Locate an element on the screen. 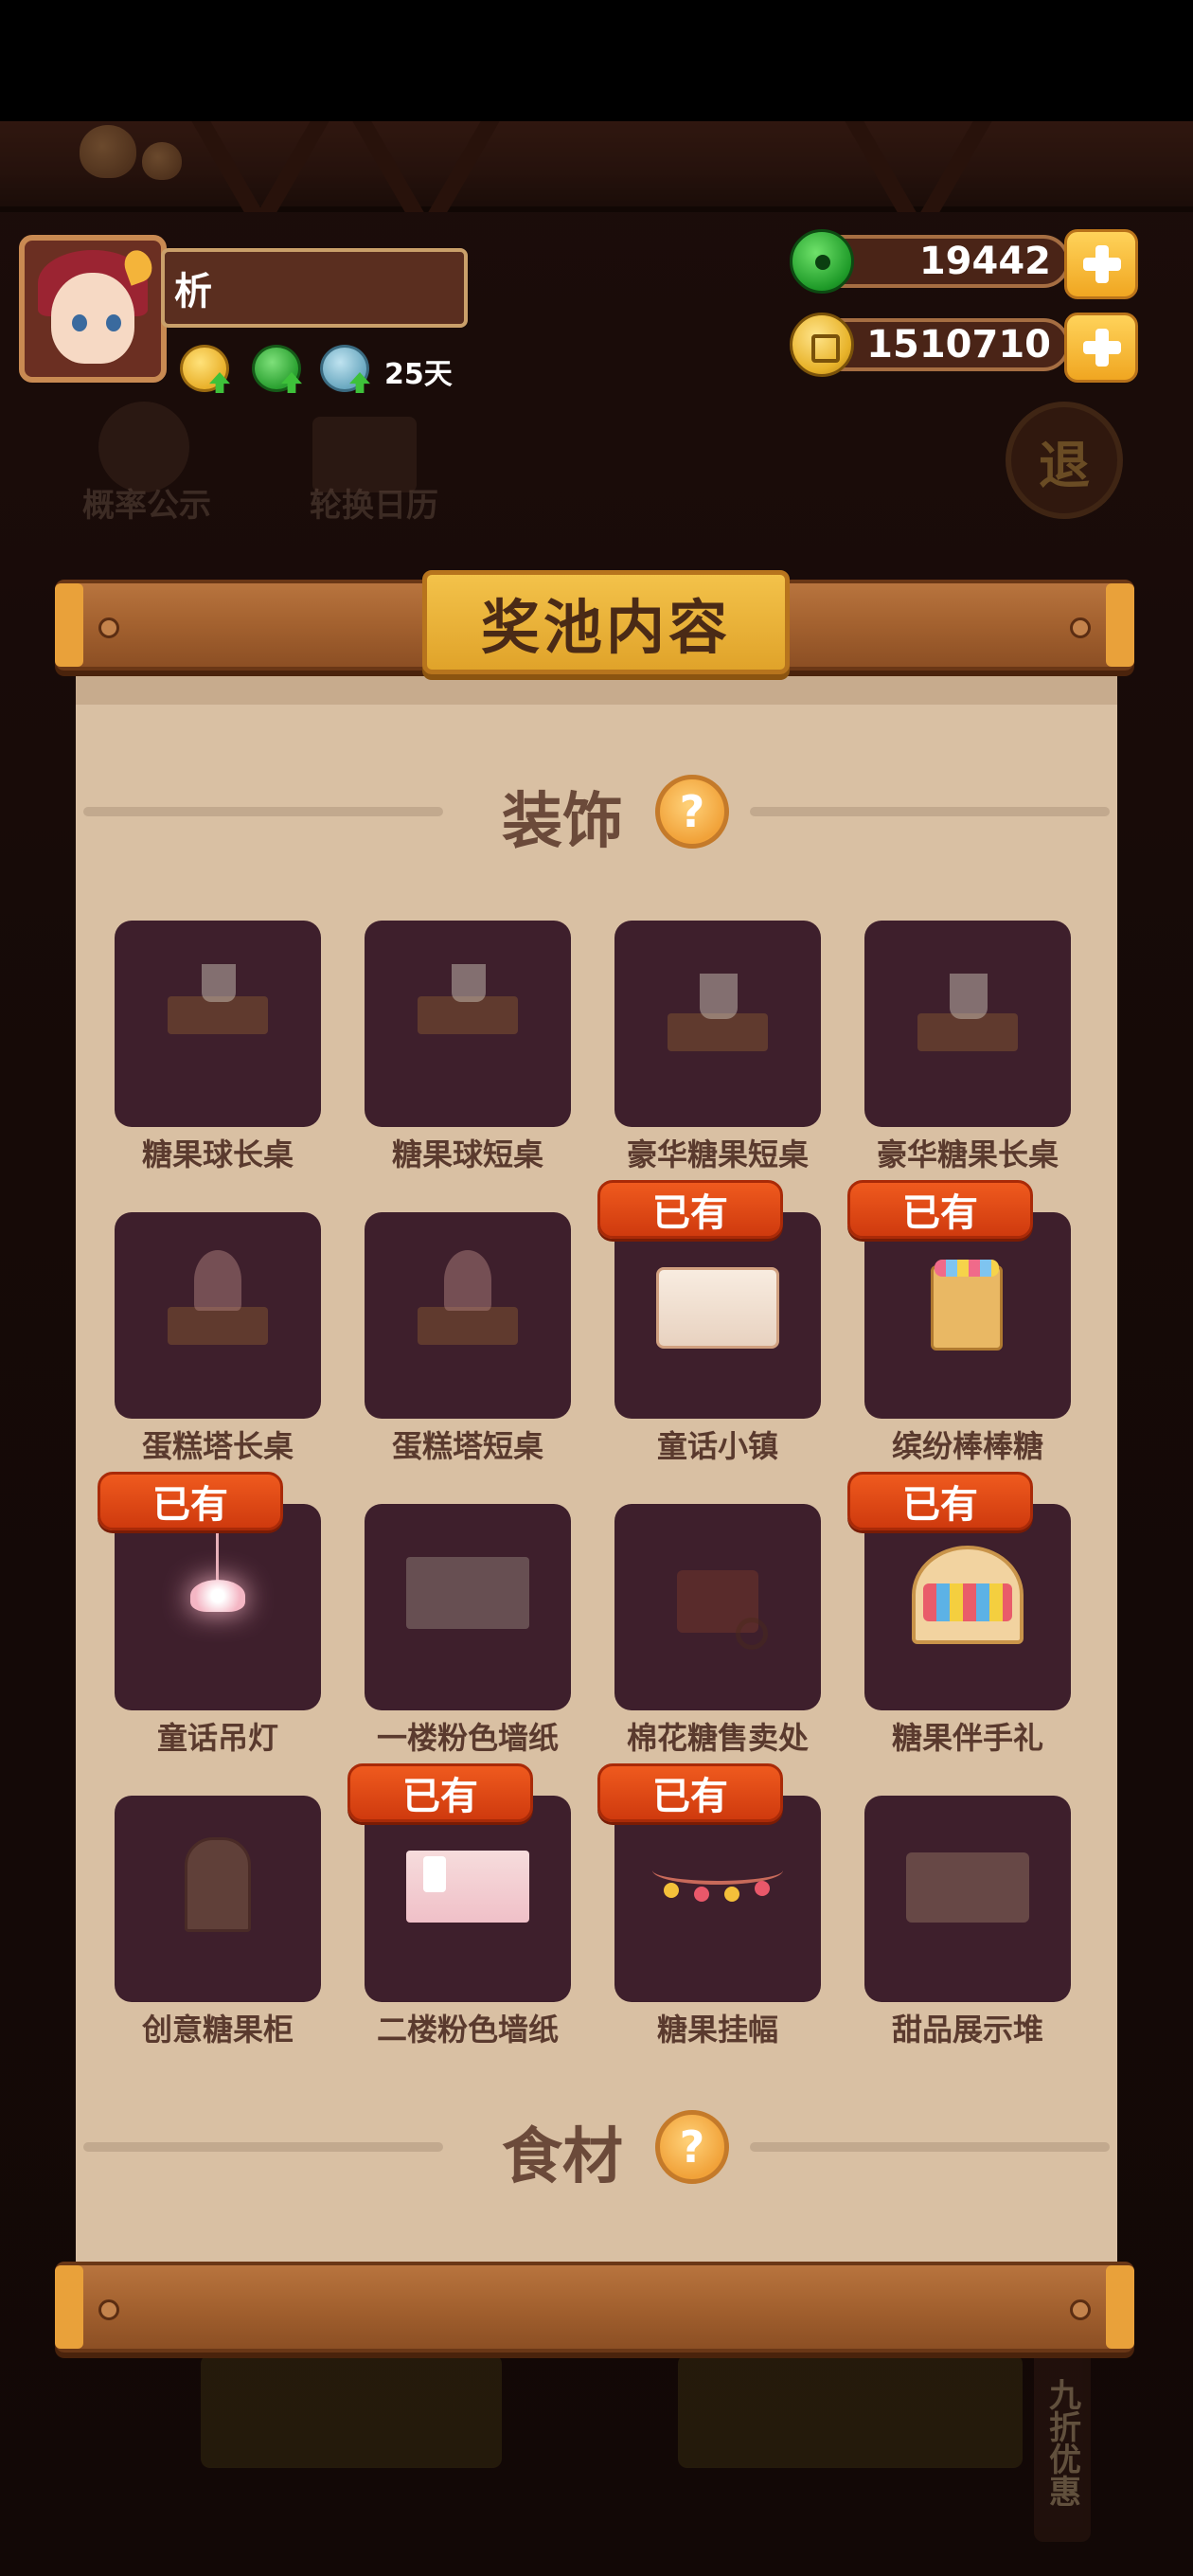 Image resolution: width=1193 pixels, height=2576 pixels. item-label: 糖果挂幅 is located at coordinates (717, 2030).